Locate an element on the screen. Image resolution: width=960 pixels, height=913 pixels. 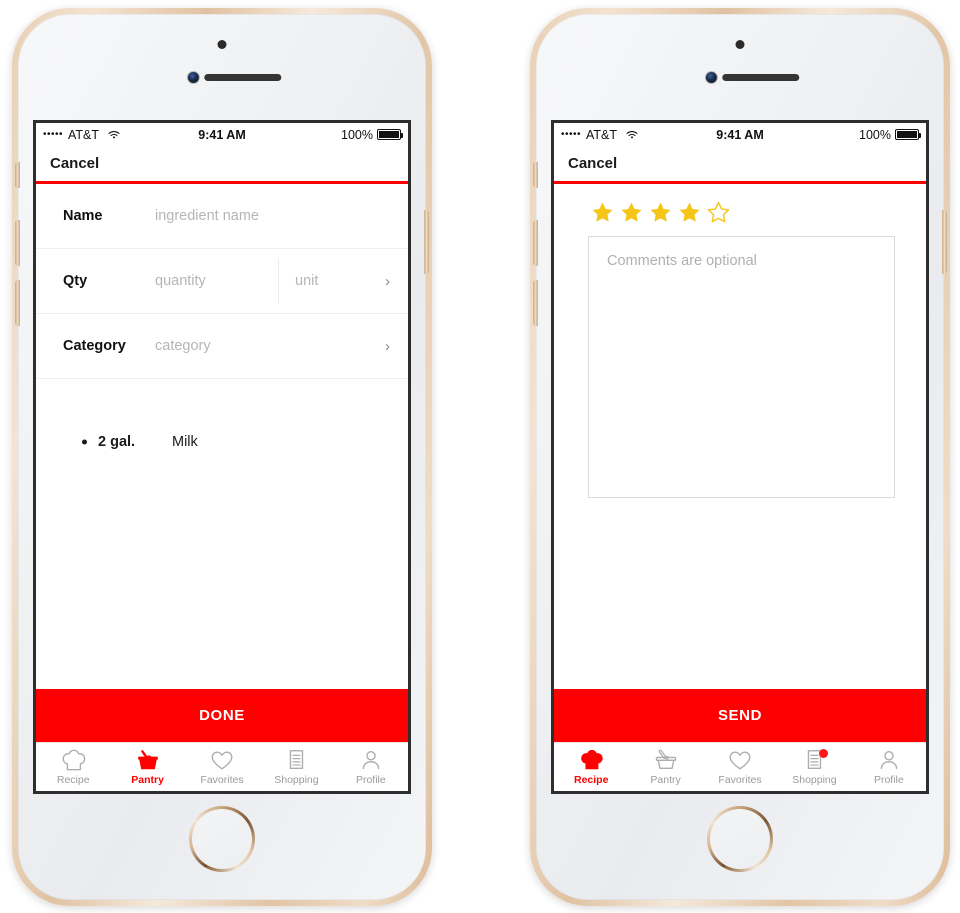
list-item: 2 gal. Milk is located at coordinates (222, 442).